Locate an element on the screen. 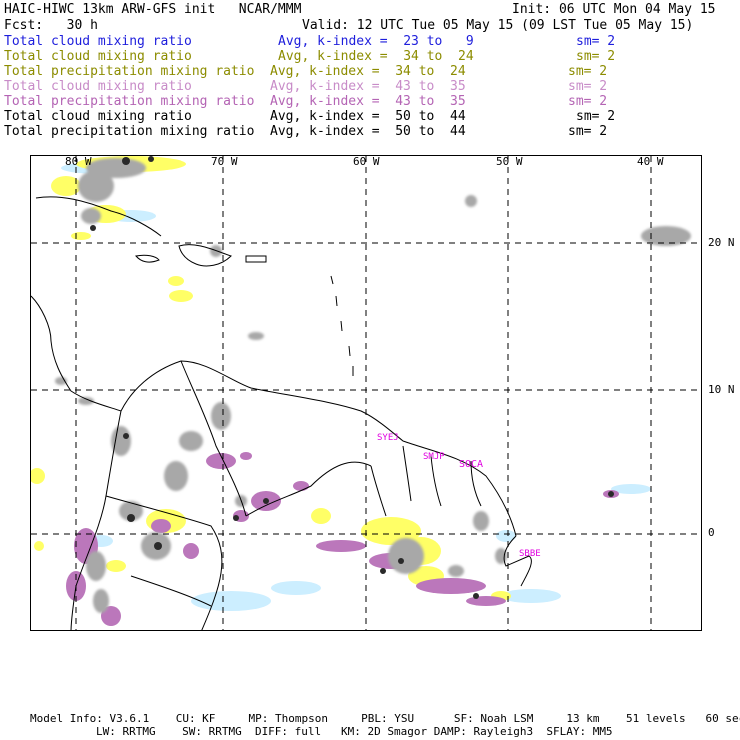 Image resolution: width=740 pixels, height=740 pixels. chart-title: HAIC-HIWC 13km ARW-GFS init NCAR/MMM is located at coordinates (153, 9).